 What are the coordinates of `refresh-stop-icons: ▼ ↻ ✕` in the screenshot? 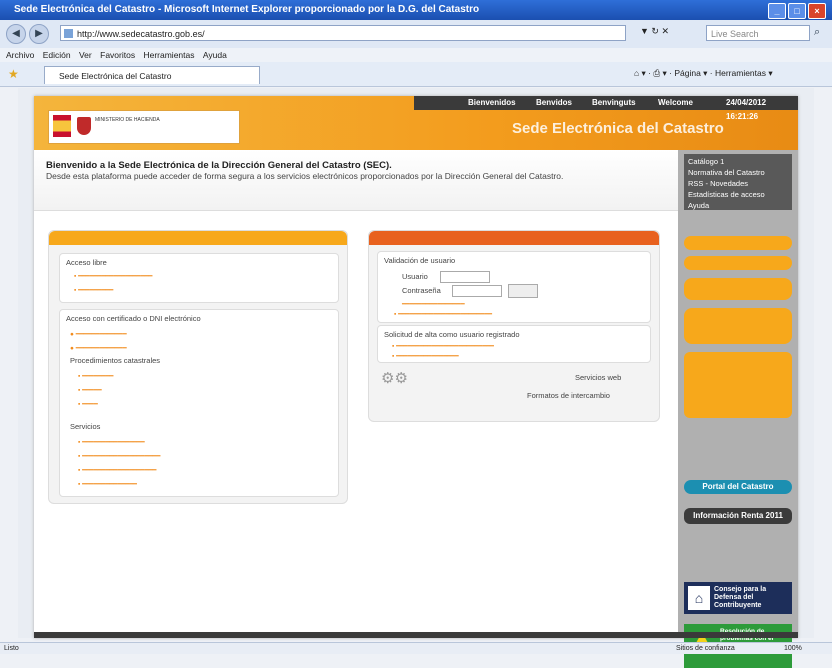 It's located at (654, 31).